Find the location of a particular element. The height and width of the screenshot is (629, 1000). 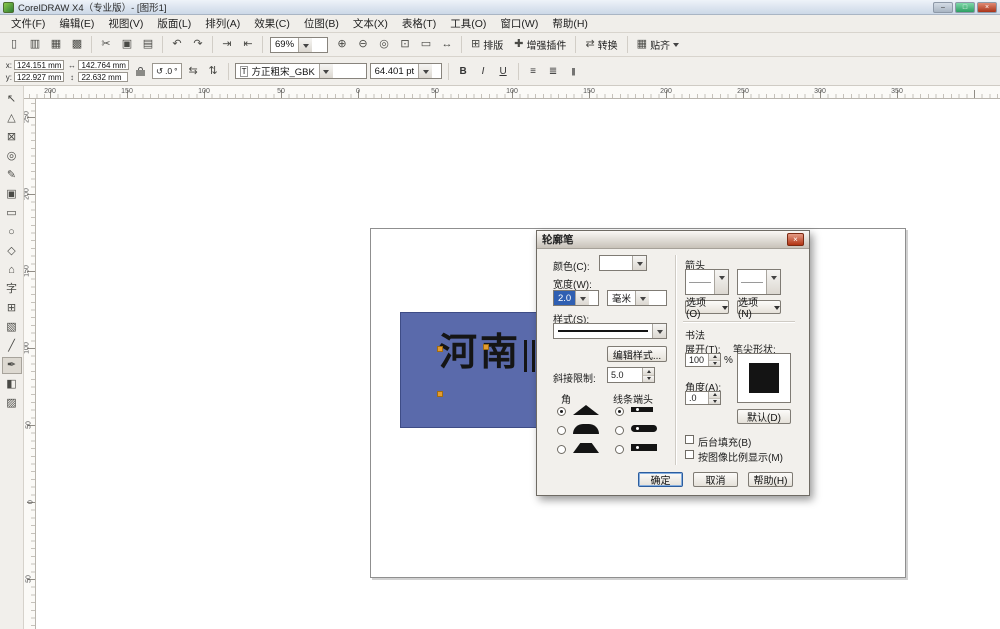

zoom-to-page-button: ▭ is located at coordinates (426, 45).